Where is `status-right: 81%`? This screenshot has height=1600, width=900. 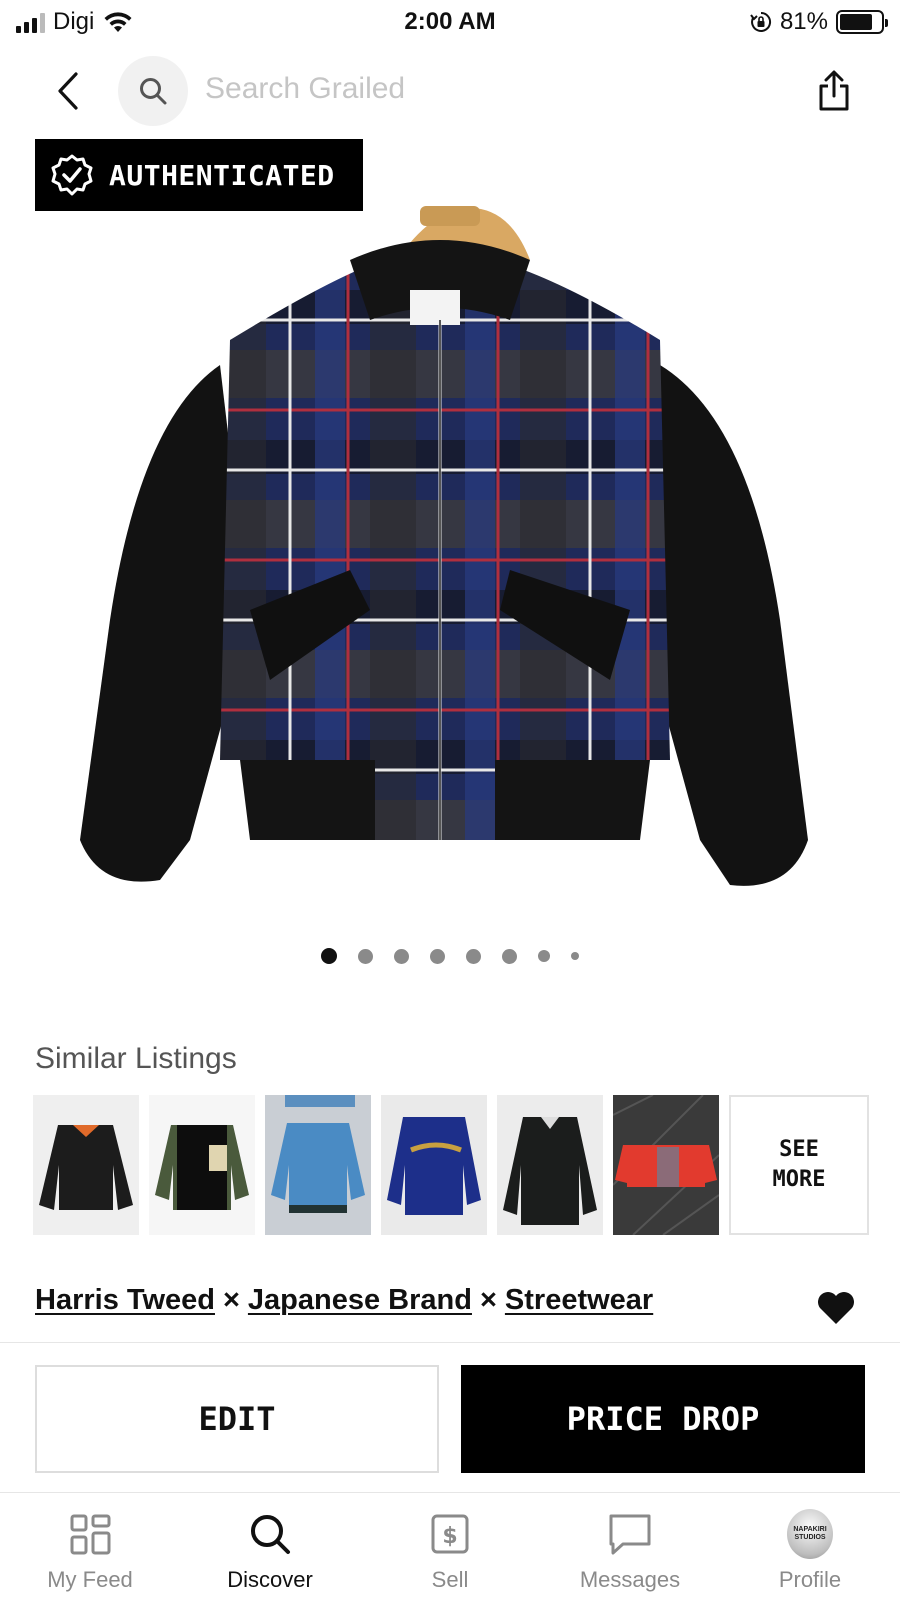
status-right: 81% is located at coordinates (819, 22).